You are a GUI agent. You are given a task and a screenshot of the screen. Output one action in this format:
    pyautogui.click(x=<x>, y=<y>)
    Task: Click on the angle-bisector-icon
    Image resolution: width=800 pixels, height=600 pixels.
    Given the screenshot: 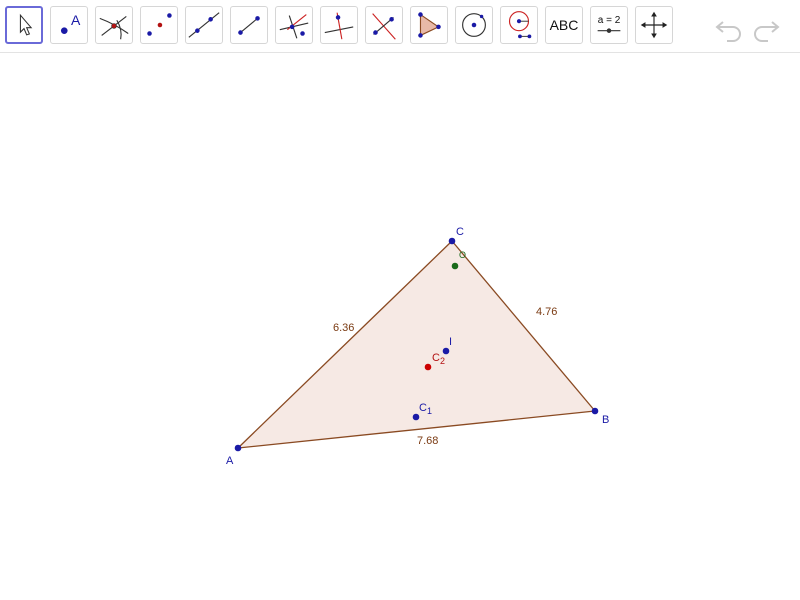 What is the action you would take?
    pyautogui.click(x=384, y=26)
    